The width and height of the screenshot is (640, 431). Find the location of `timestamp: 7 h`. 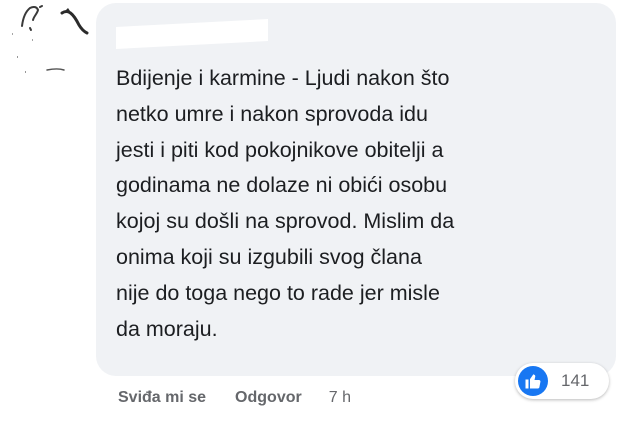

timestamp: 7 h is located at coordinates (340, 398).